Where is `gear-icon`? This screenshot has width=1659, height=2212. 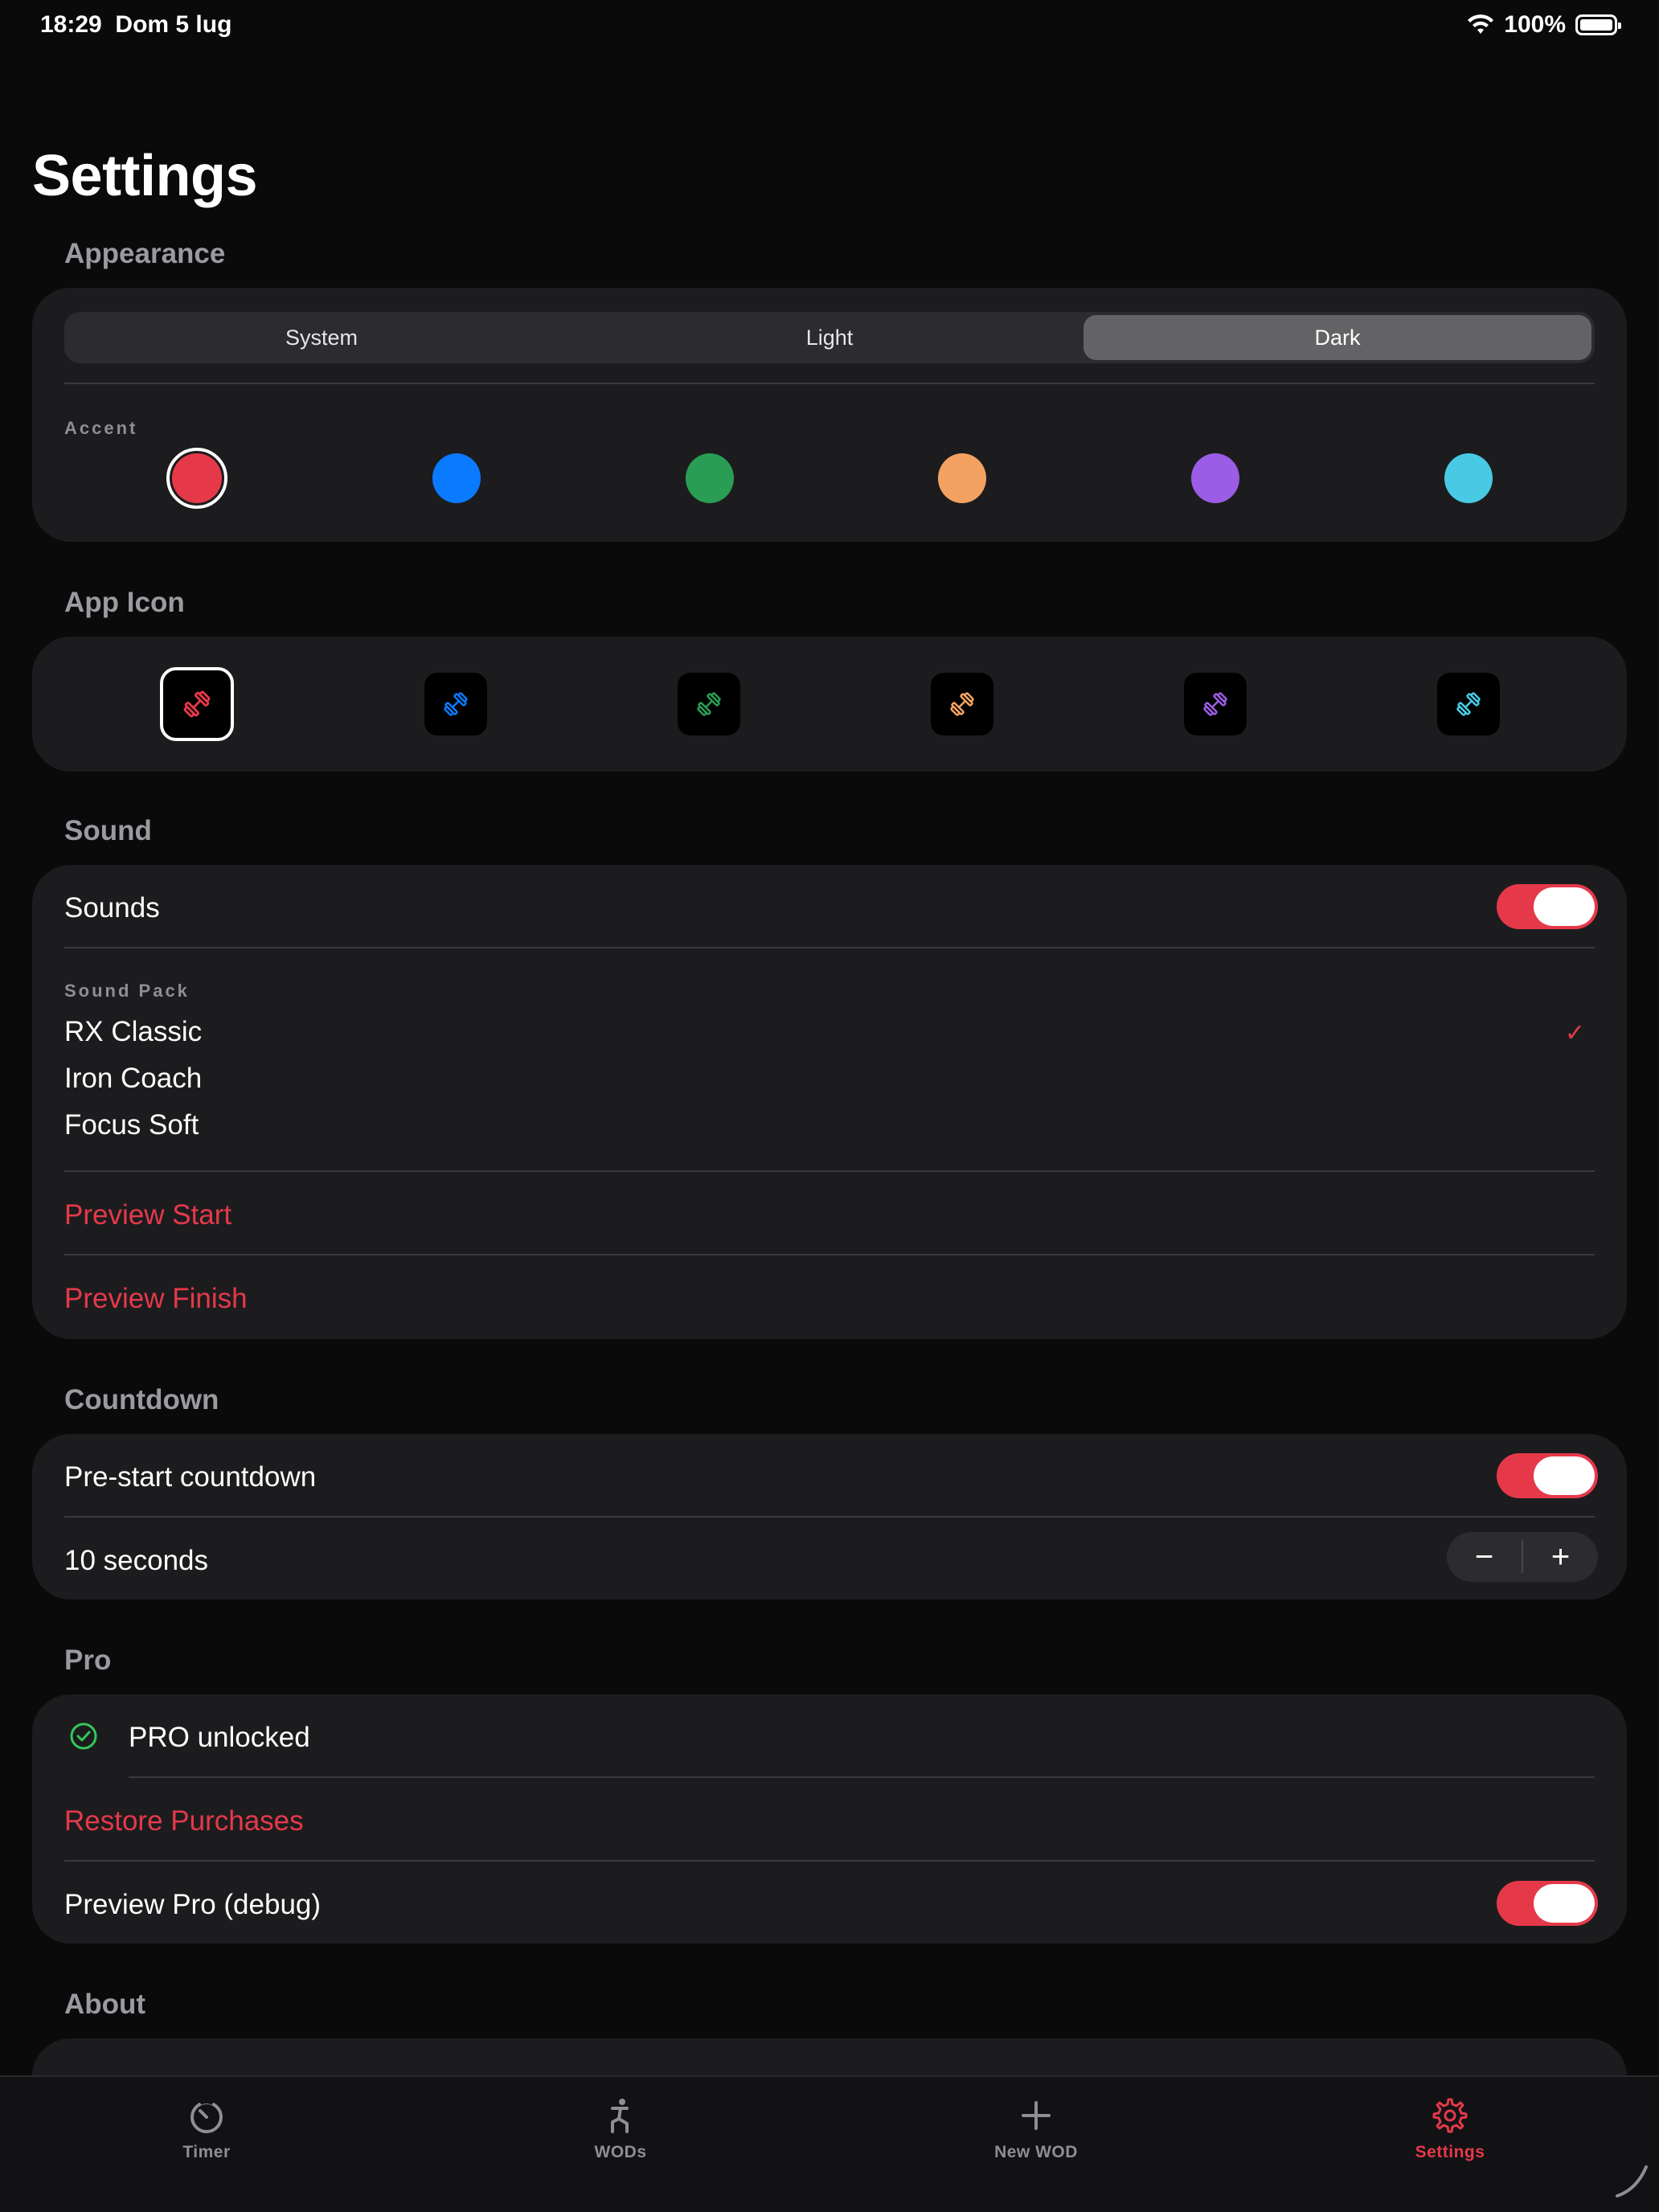
gear-icon is located at coordinates (1450, 2115).